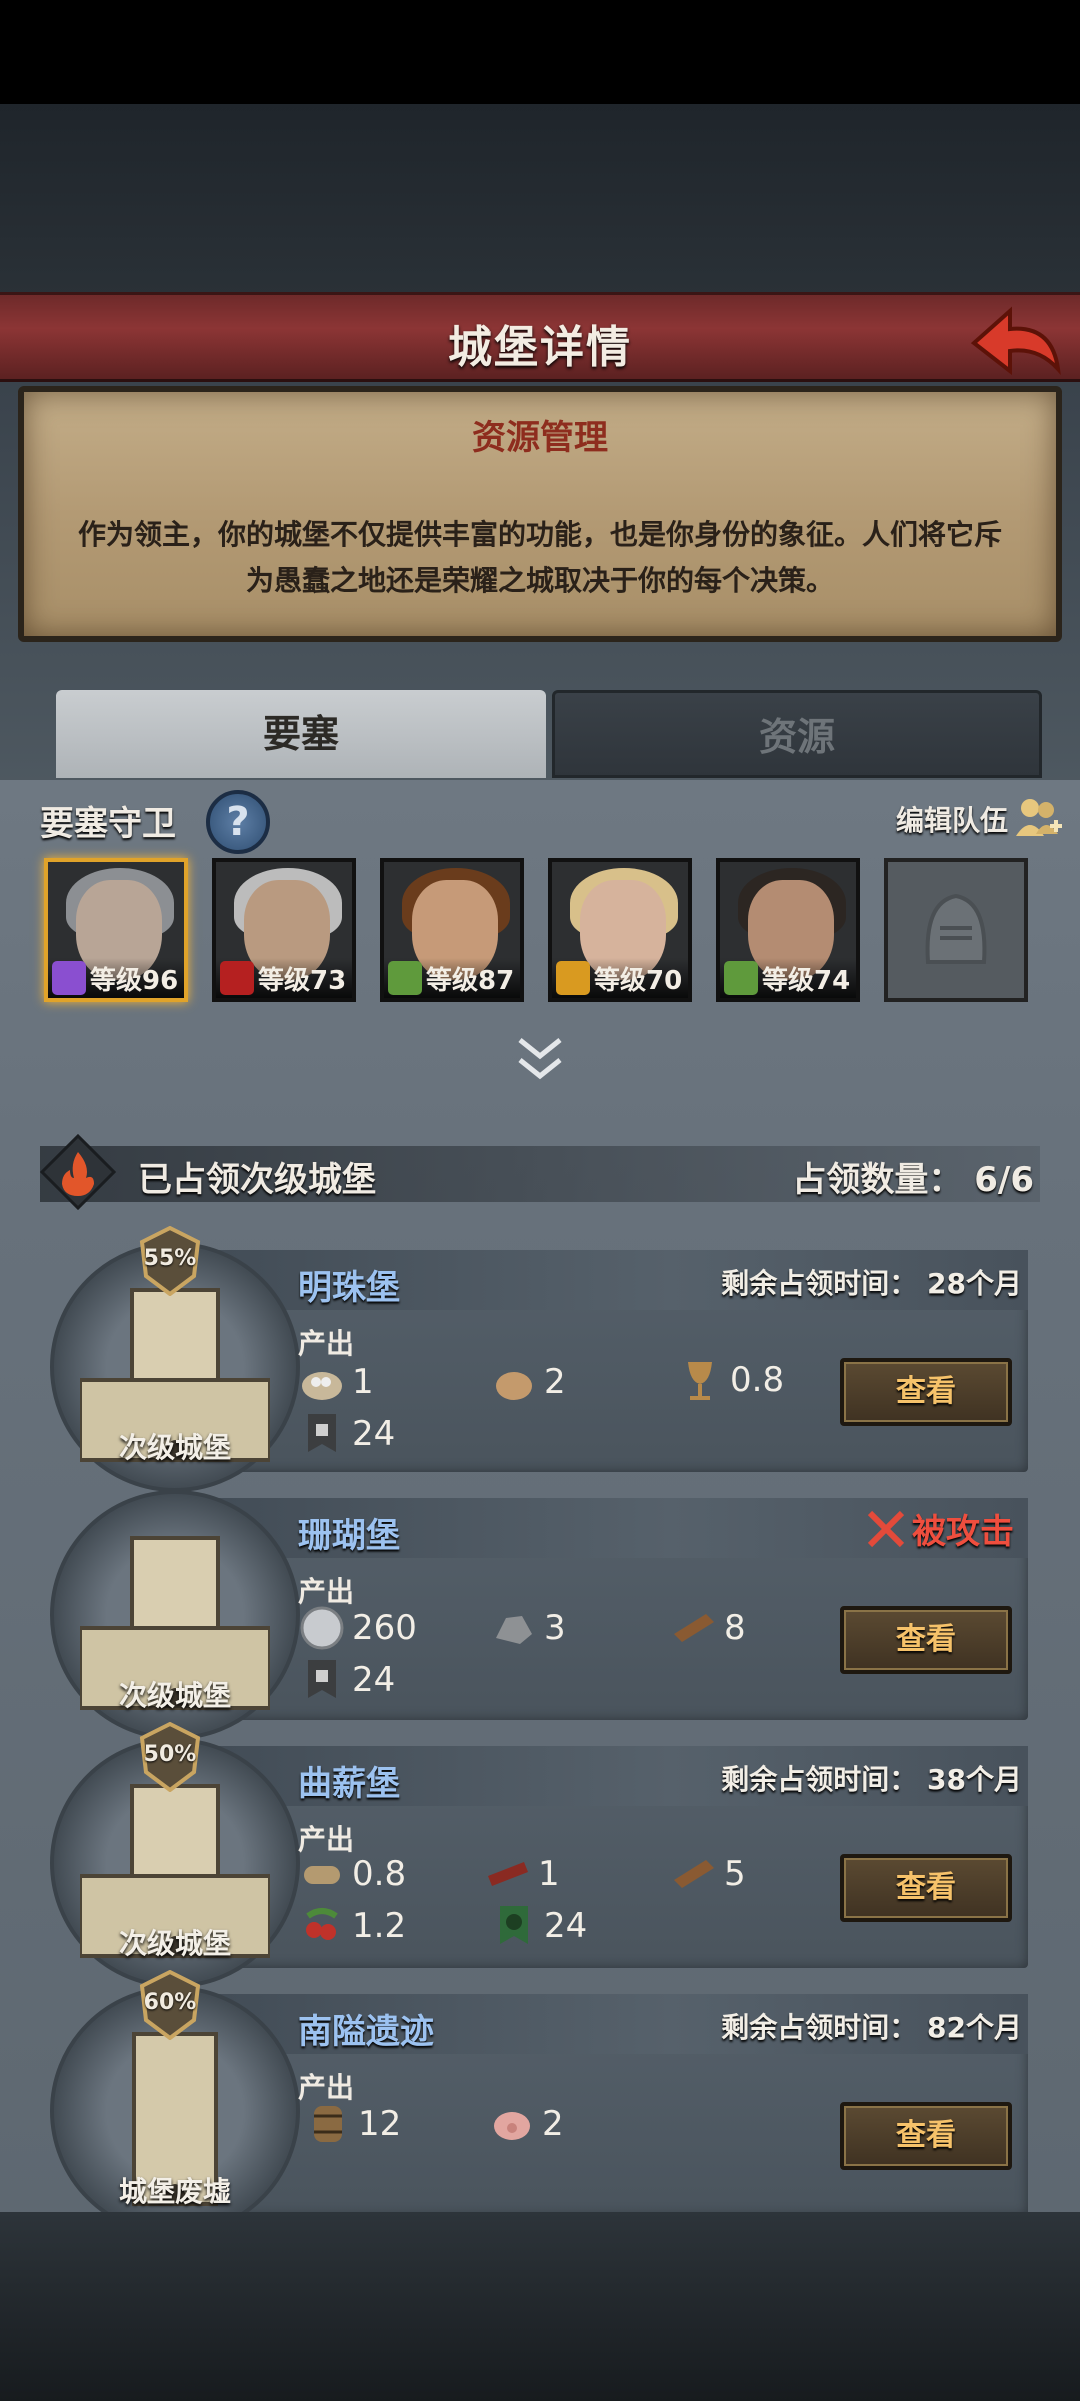 Image resolution: width=1080 pixels, height=2401 pixels. What do you see at coordinates (797, 734) in the screenshot?
I see `tab-resources: 资源` at bounding box center [797, 734].